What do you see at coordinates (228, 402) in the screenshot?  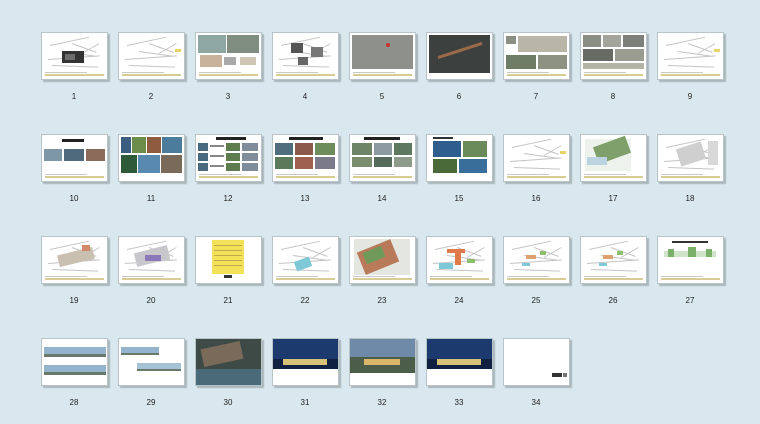 I see `slide-number: 30` at bounding box center [228, 402].